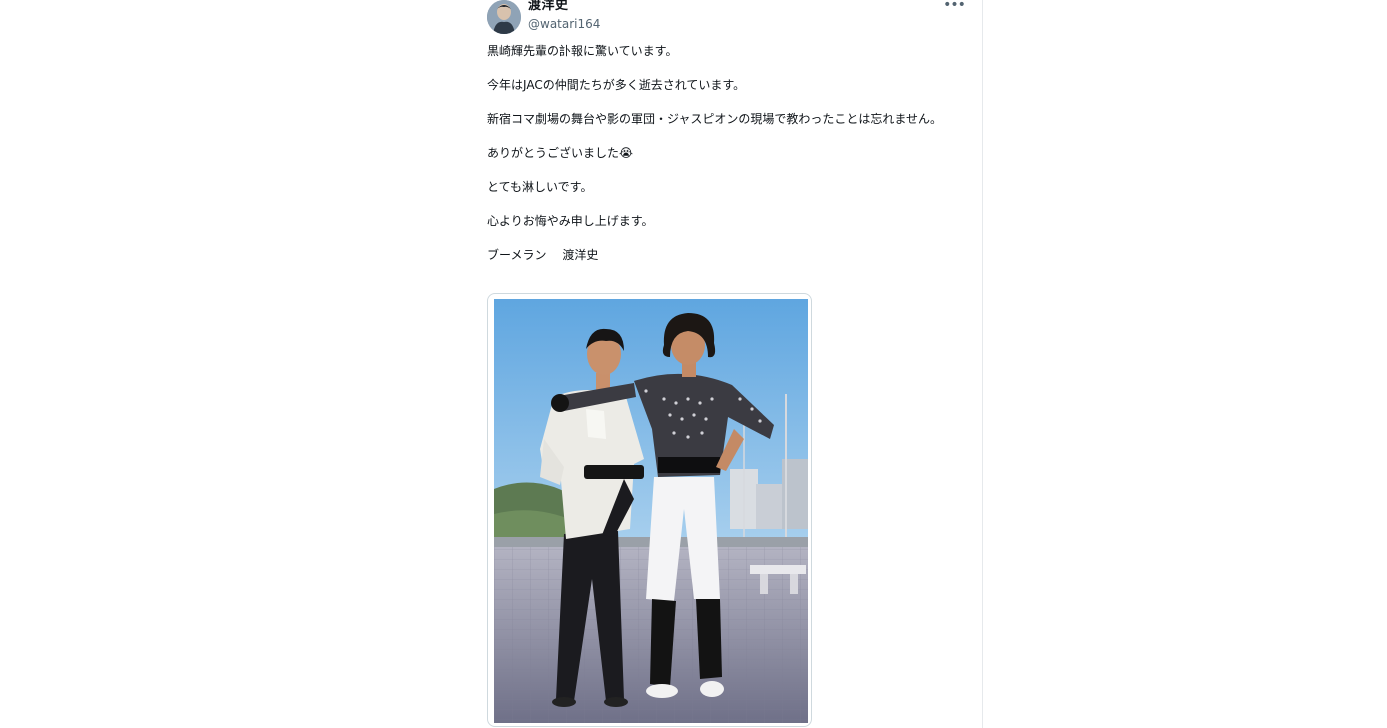 Image resolution: width=1387 pixels, height=728 pixels. I want to click on tweet-header: 渡洋史 @watari164 •••, so click(727, 18).